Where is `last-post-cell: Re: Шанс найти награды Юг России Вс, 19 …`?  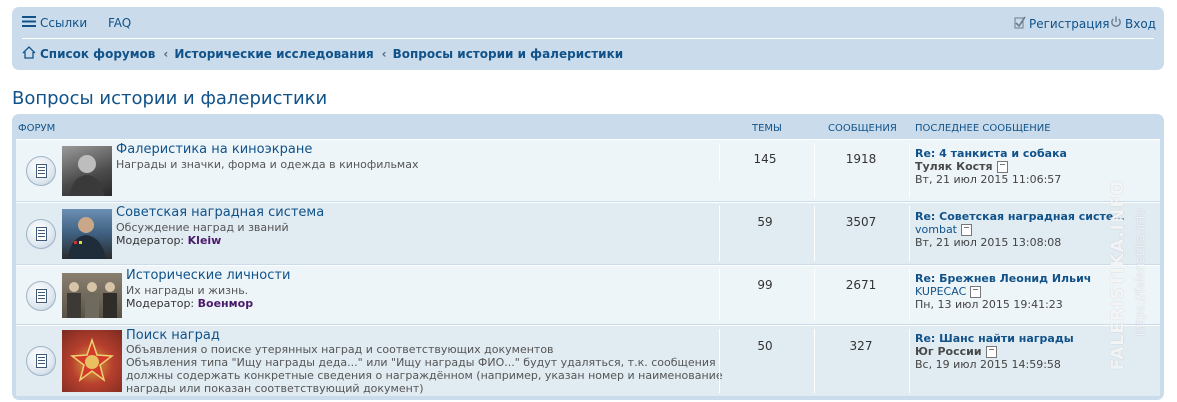 last-post-cell: Re: Шанс найти награды Юг России Вс, 19 … is located at coordinates (1032, 351).